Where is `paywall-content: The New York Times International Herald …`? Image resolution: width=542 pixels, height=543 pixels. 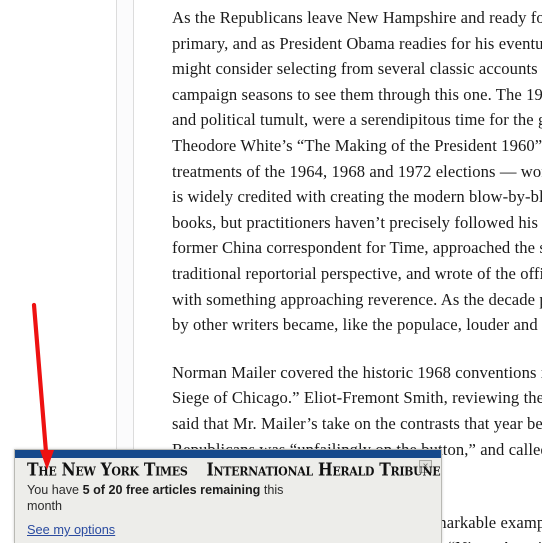
paywall-content: The New York Times International Herald … is located at coordinates (234, 498).